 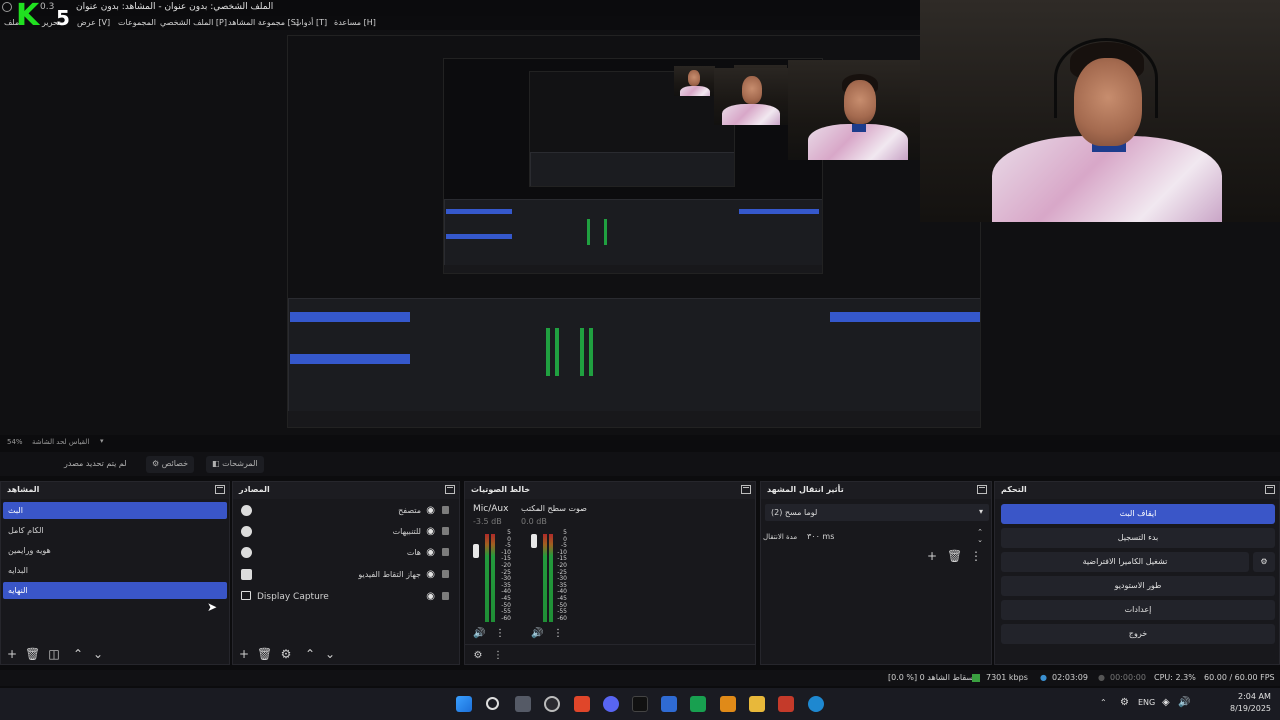 What do you see at coordinates (877, 512) in the screenshot?
I see `transition-select: (2) لوما مسح ▾` at bounding box center [877, 512].